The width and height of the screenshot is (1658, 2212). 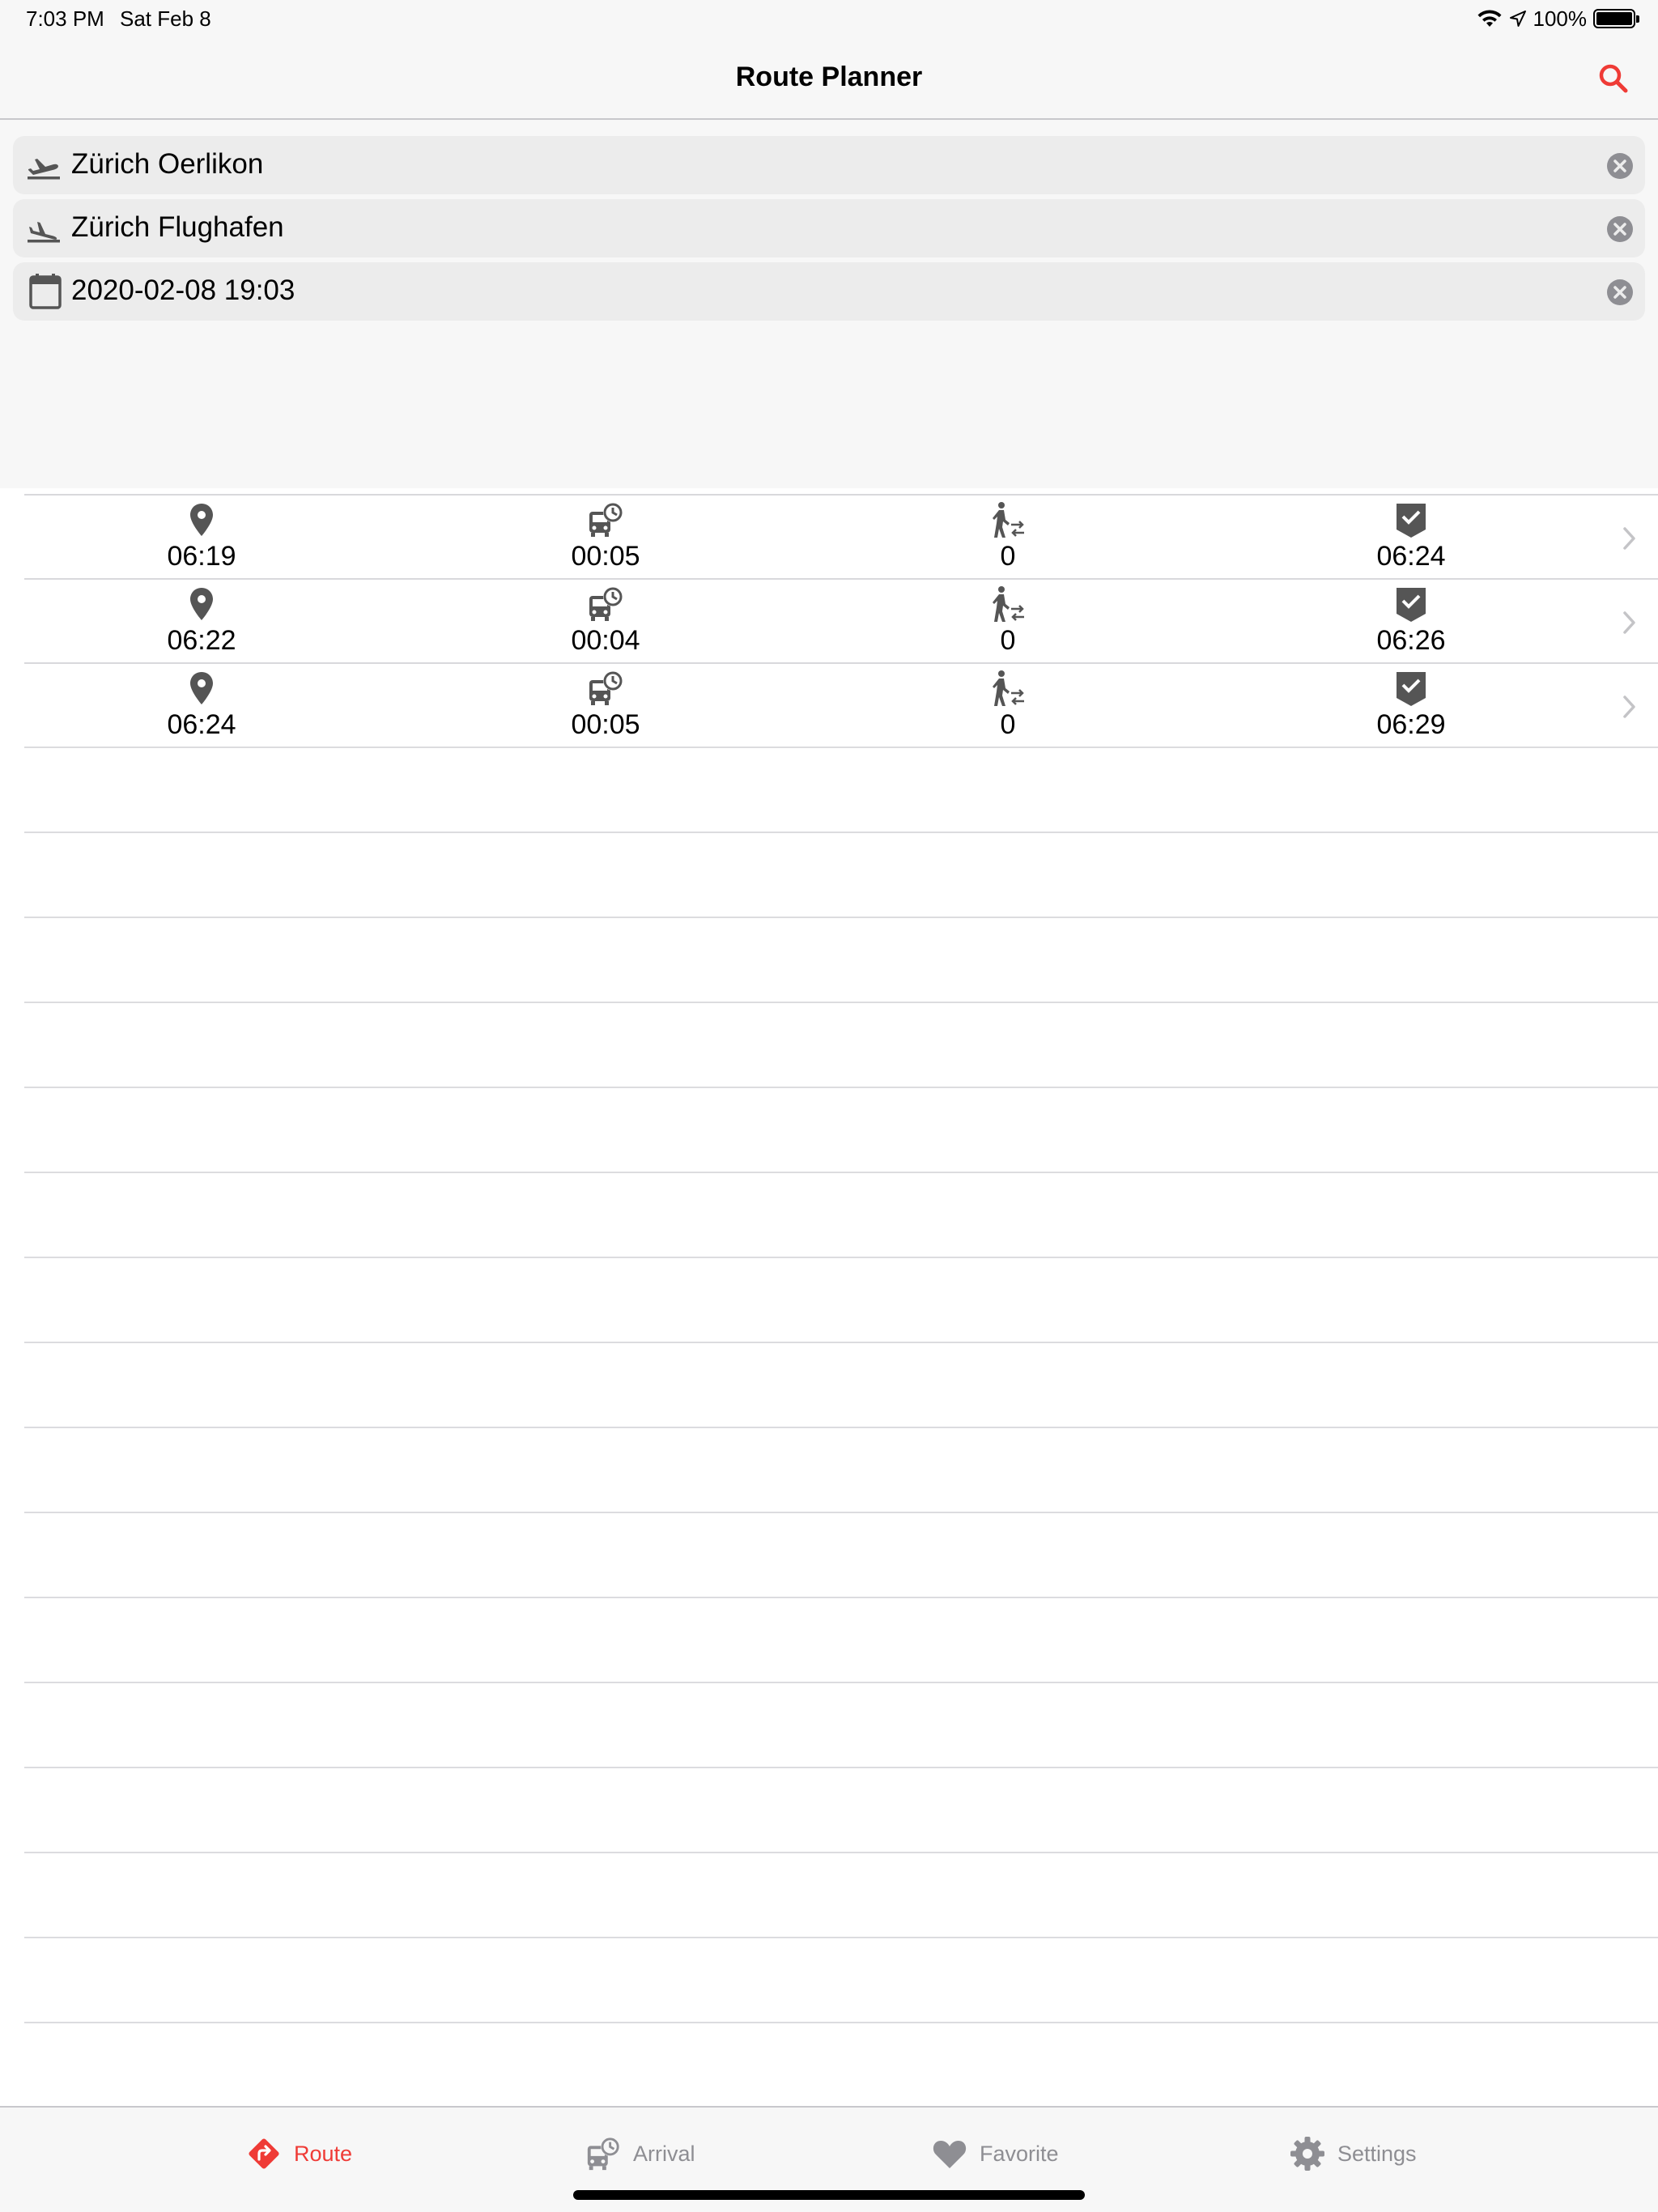 What do you see at coordinates (1517, 19) in the screenshot?
I see `location-arrow-icon` at bounding box center [1517, 19].